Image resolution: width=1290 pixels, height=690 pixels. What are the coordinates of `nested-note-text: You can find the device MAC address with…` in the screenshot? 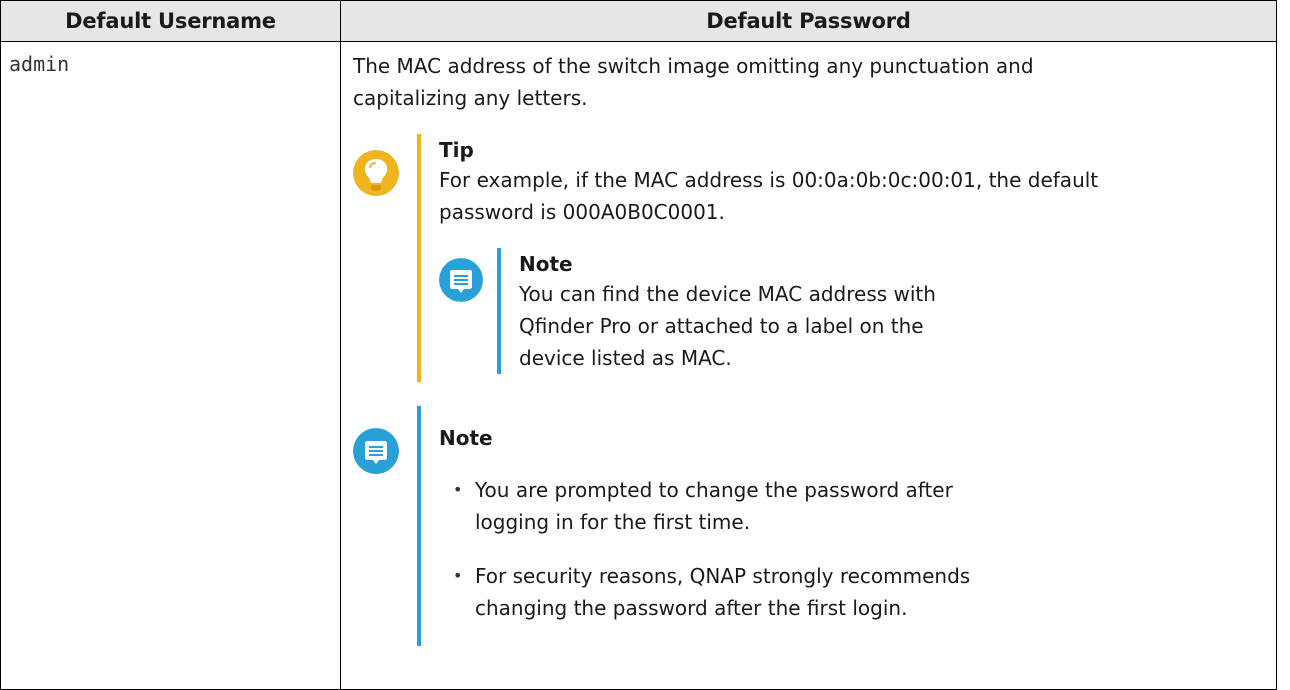 It's located at (727, 326).